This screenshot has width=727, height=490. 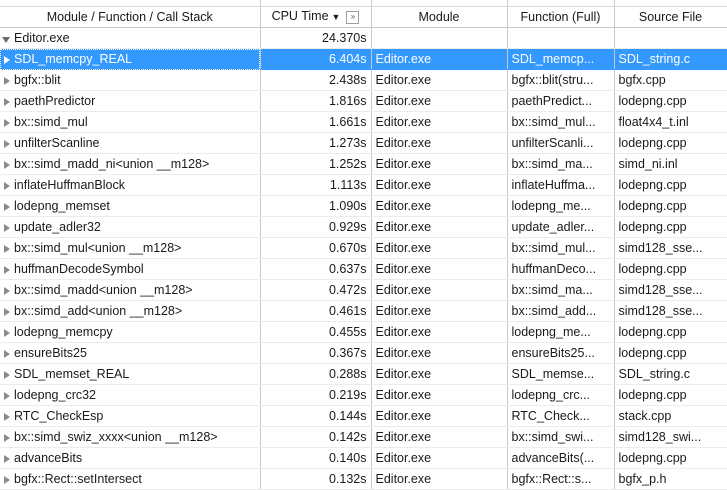 I want to click on function-name: bx::simd_mul, so click(x=51, y=122).